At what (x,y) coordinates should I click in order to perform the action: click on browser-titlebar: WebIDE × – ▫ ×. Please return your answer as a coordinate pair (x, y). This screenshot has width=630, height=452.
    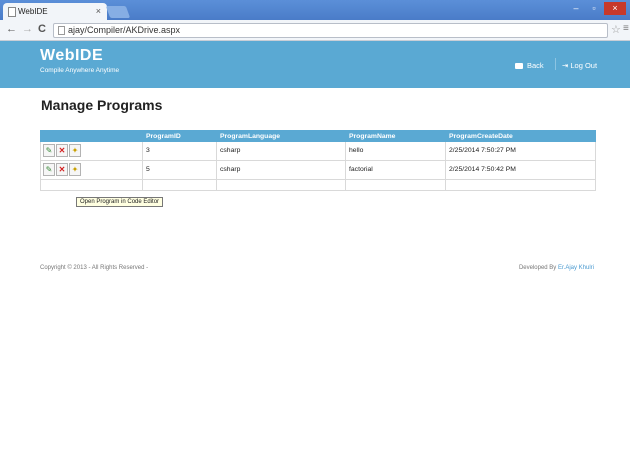
    Looking at the image, I should click on (315, 10).